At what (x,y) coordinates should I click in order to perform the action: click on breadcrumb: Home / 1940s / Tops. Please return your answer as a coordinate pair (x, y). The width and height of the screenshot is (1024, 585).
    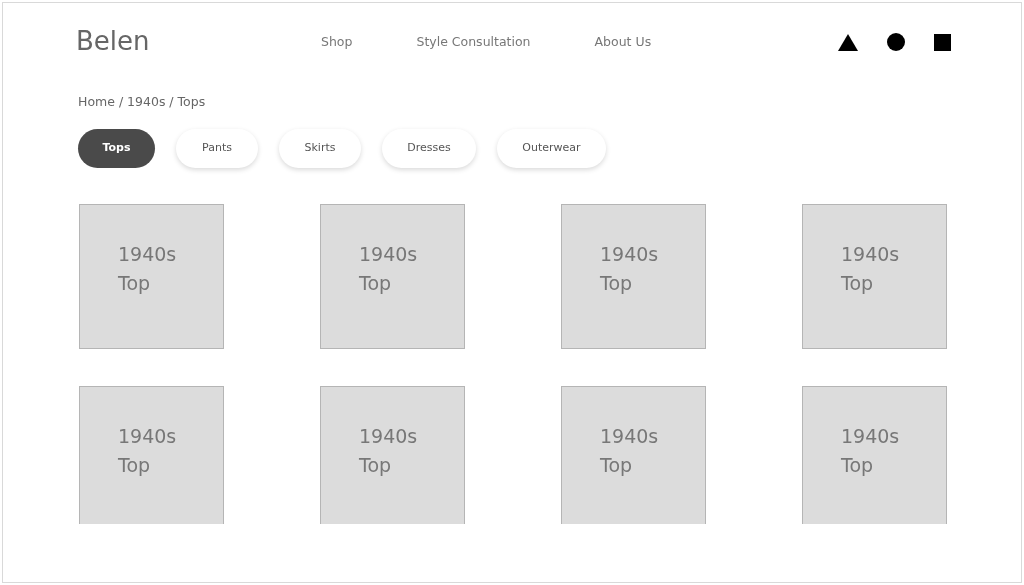
    Looking at the image, I should click on (142, 101).